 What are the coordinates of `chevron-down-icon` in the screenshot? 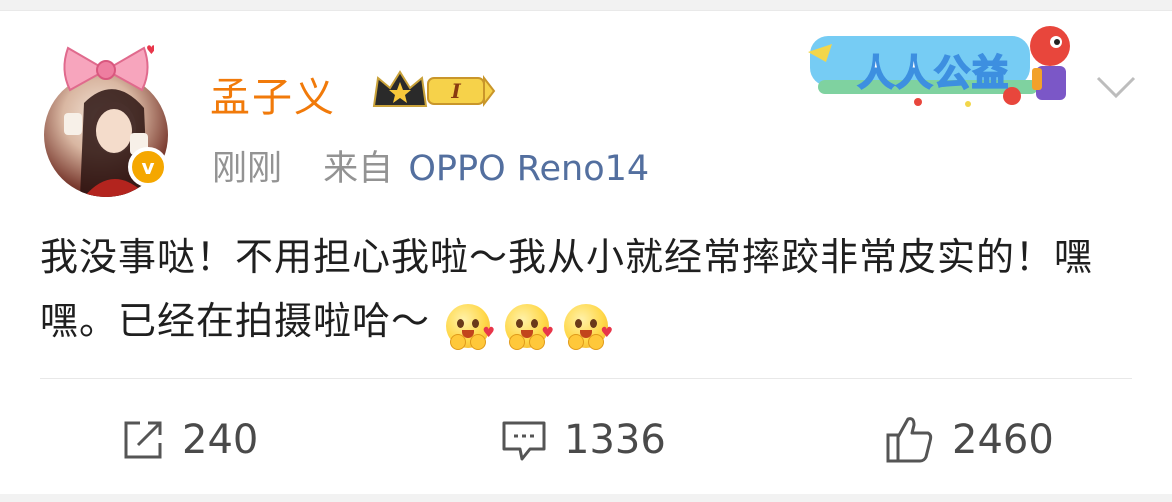 It's located at (1116, 88).